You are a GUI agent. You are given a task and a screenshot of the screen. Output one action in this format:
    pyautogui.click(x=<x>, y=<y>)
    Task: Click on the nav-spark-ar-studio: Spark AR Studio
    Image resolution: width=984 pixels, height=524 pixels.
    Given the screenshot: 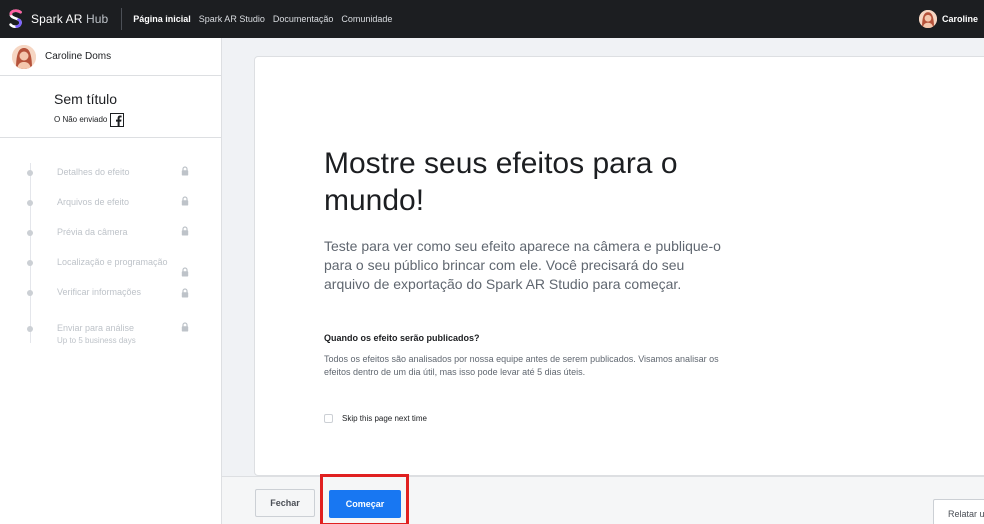 What is the action you would take?
    pyautogui.click(x=232, y=19)
    